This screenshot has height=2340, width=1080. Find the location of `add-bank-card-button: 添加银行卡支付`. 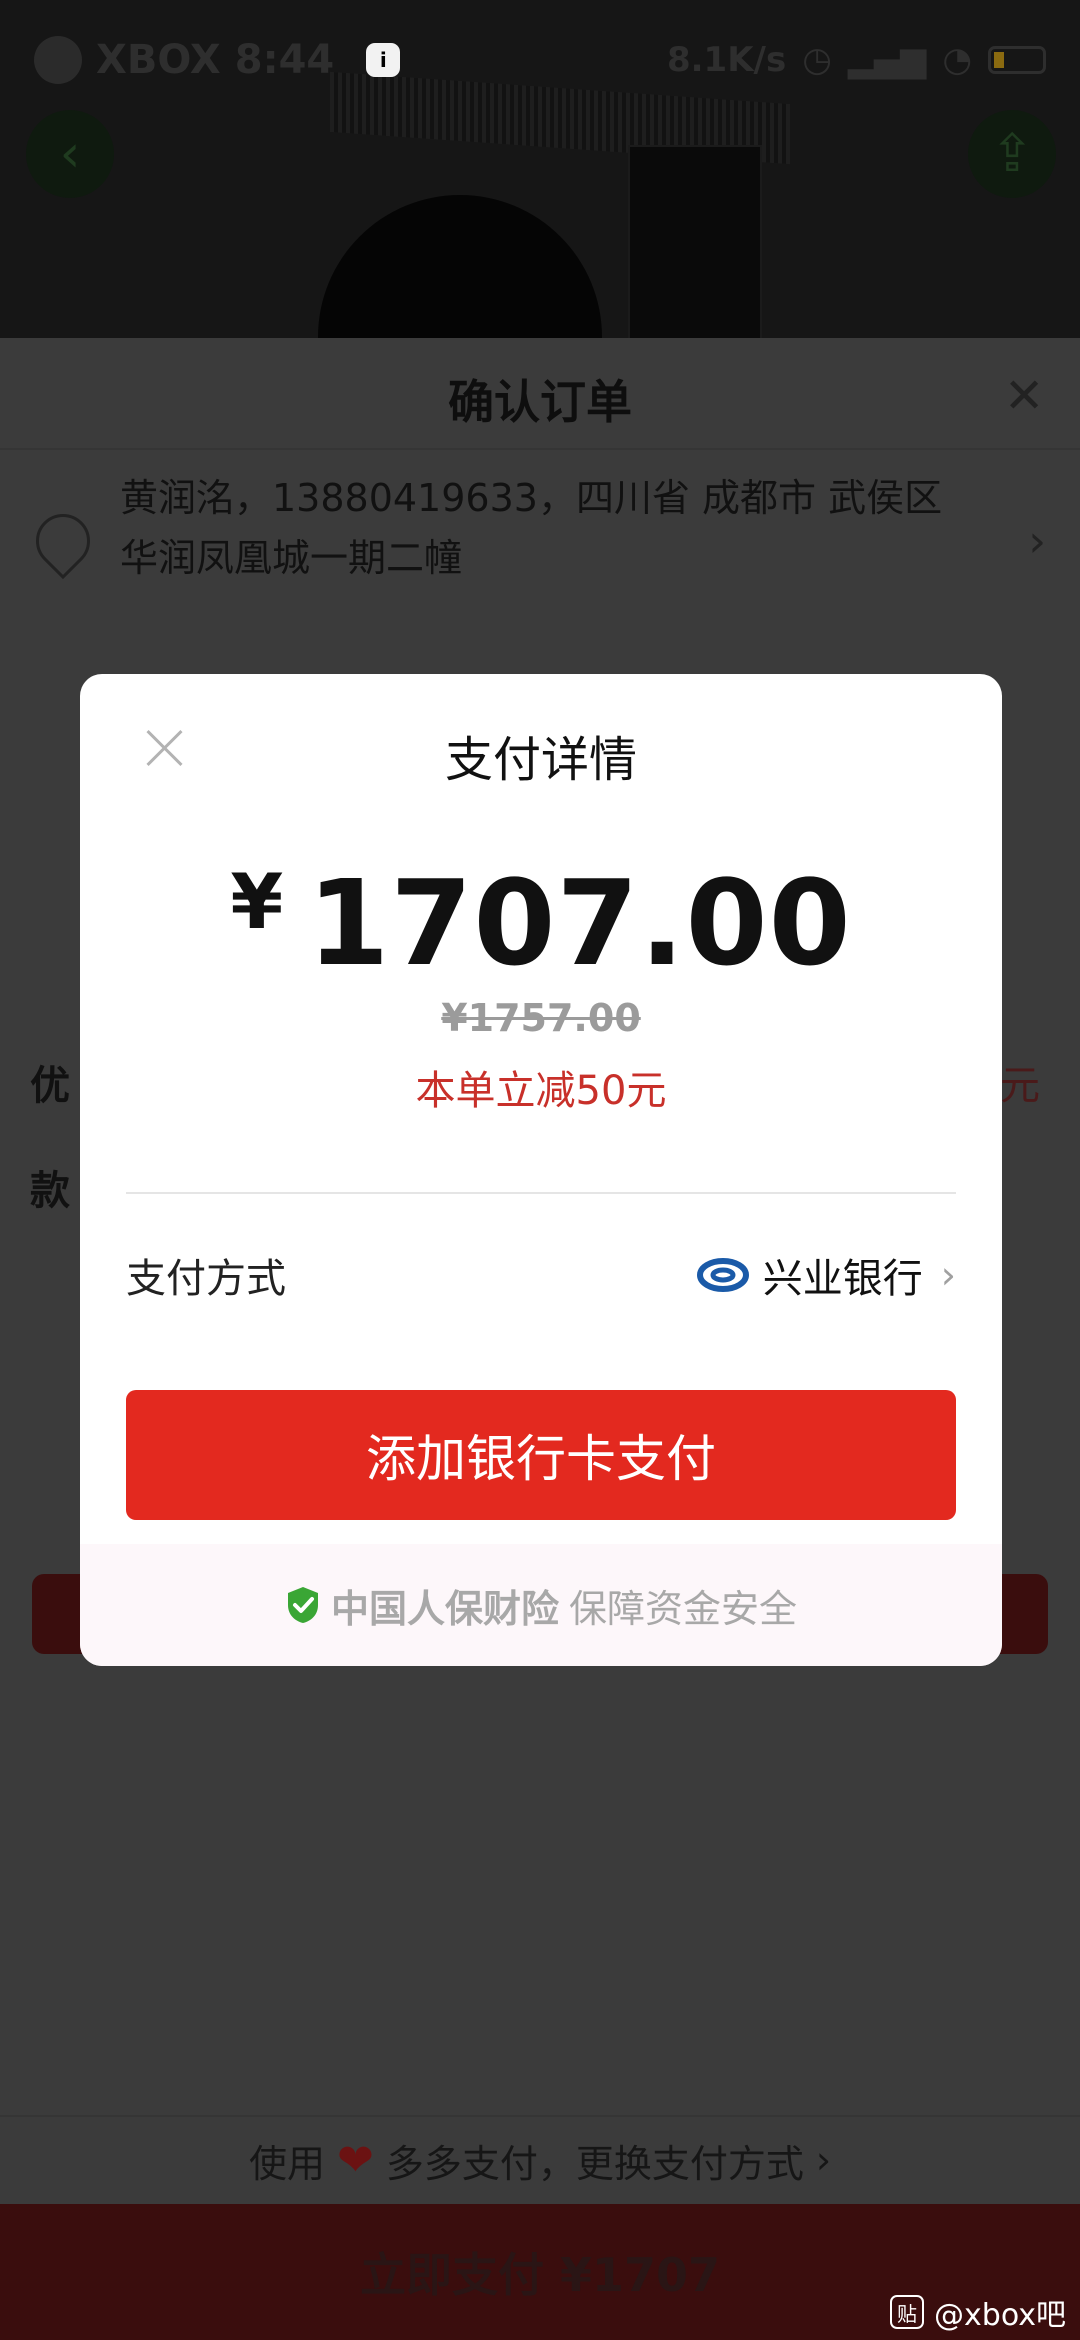

add-bank-card-button: 添加银行卡支付 is located at coordinates (541, 1455).